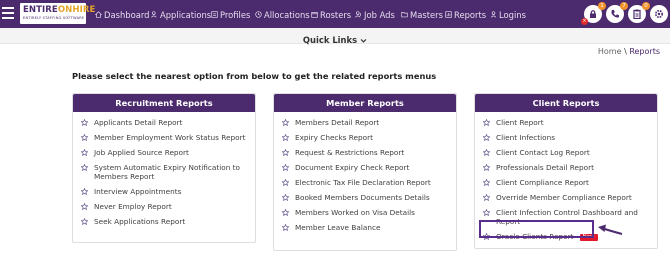 The height and width of the screenshot is (259, 670). Describe the element at coordinates (570, 182) in the screenshot. I see `list-item: Client Compliance Report` at that location.